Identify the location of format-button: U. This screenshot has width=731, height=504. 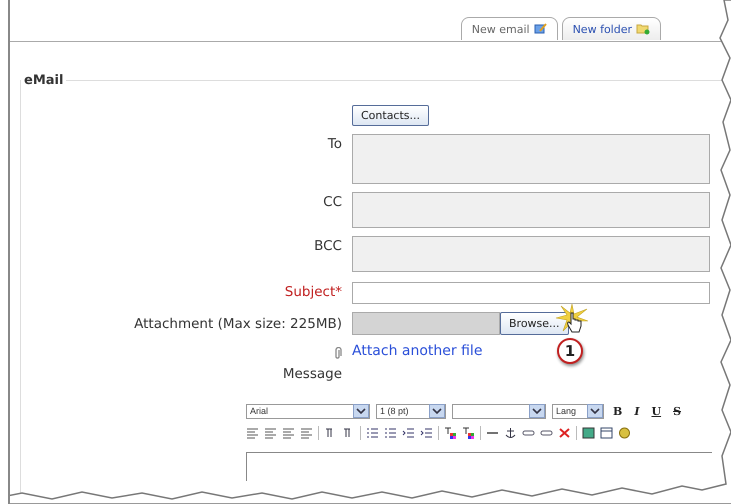
(656, 411).